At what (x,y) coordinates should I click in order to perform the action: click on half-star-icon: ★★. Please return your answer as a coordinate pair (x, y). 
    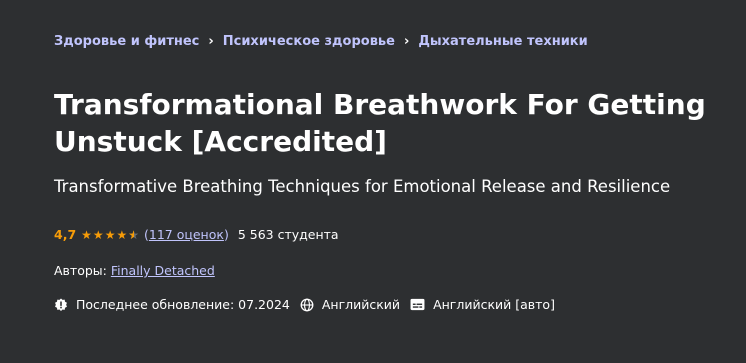
    Looking at the image, I should click on (133, 234).